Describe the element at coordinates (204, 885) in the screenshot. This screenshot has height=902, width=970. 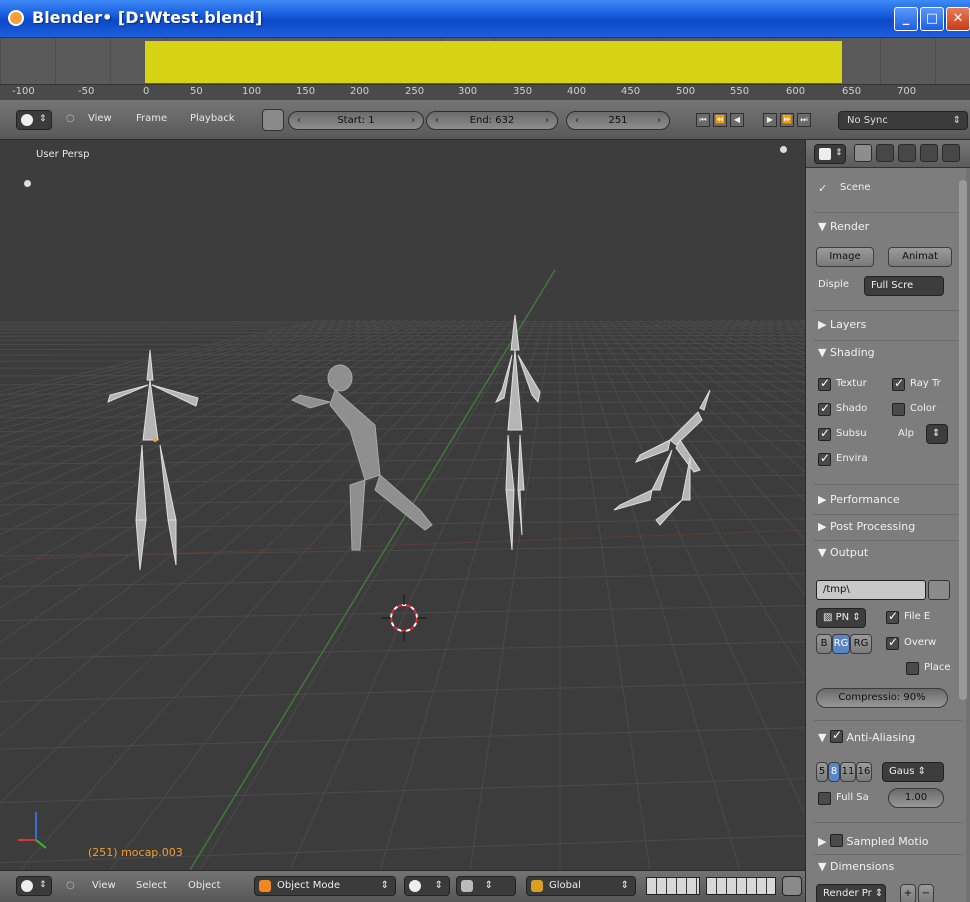
I see `menu-object: Object` at that location.